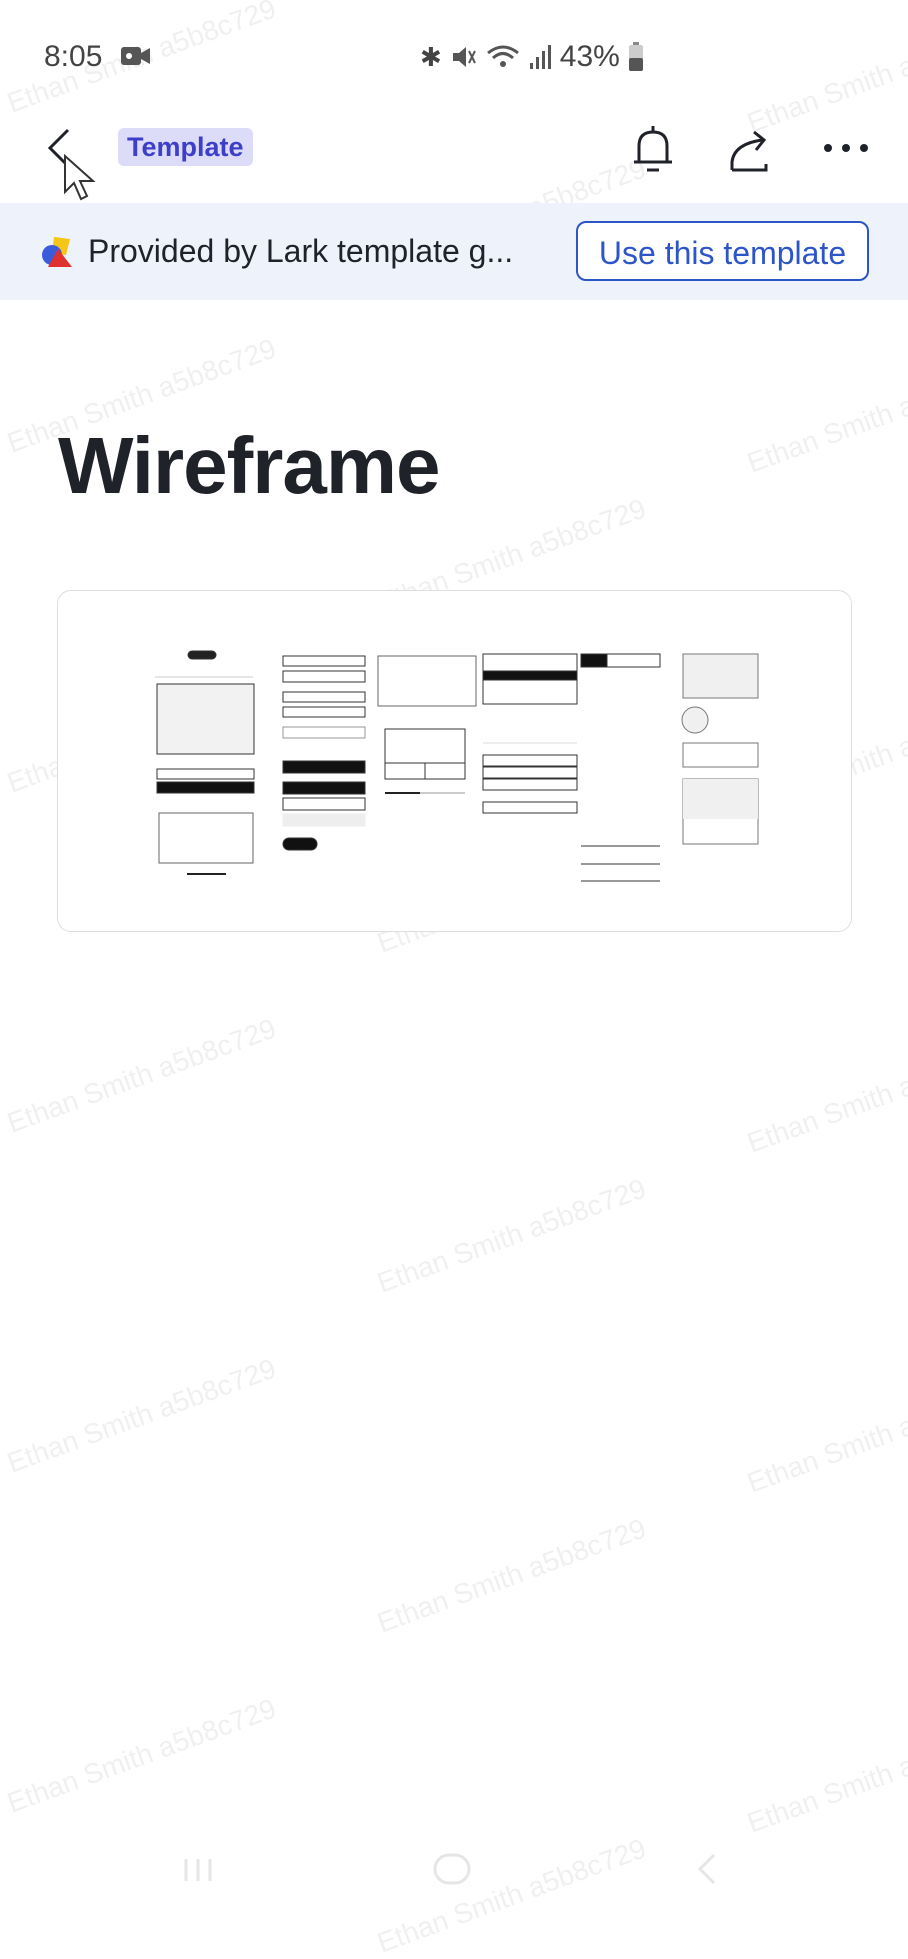  I want to click on wireframe-thumbnail, so click(457, 766).